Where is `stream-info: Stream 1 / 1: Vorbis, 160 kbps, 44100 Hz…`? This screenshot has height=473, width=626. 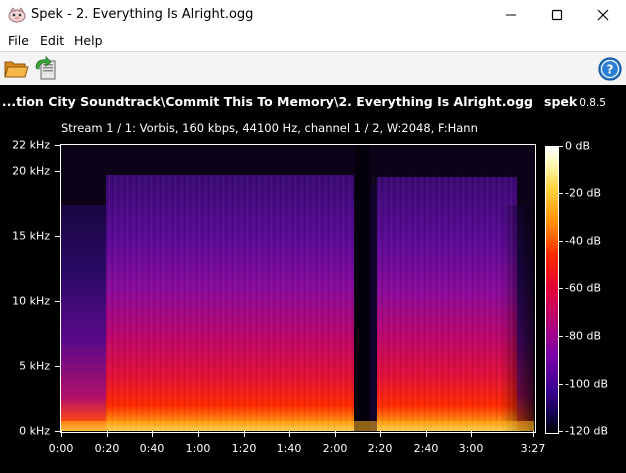 stream-info: Stream 1 / 1: Vorbis, 160 kbps, 44100 Hz… is located at coordinates (269, 128).